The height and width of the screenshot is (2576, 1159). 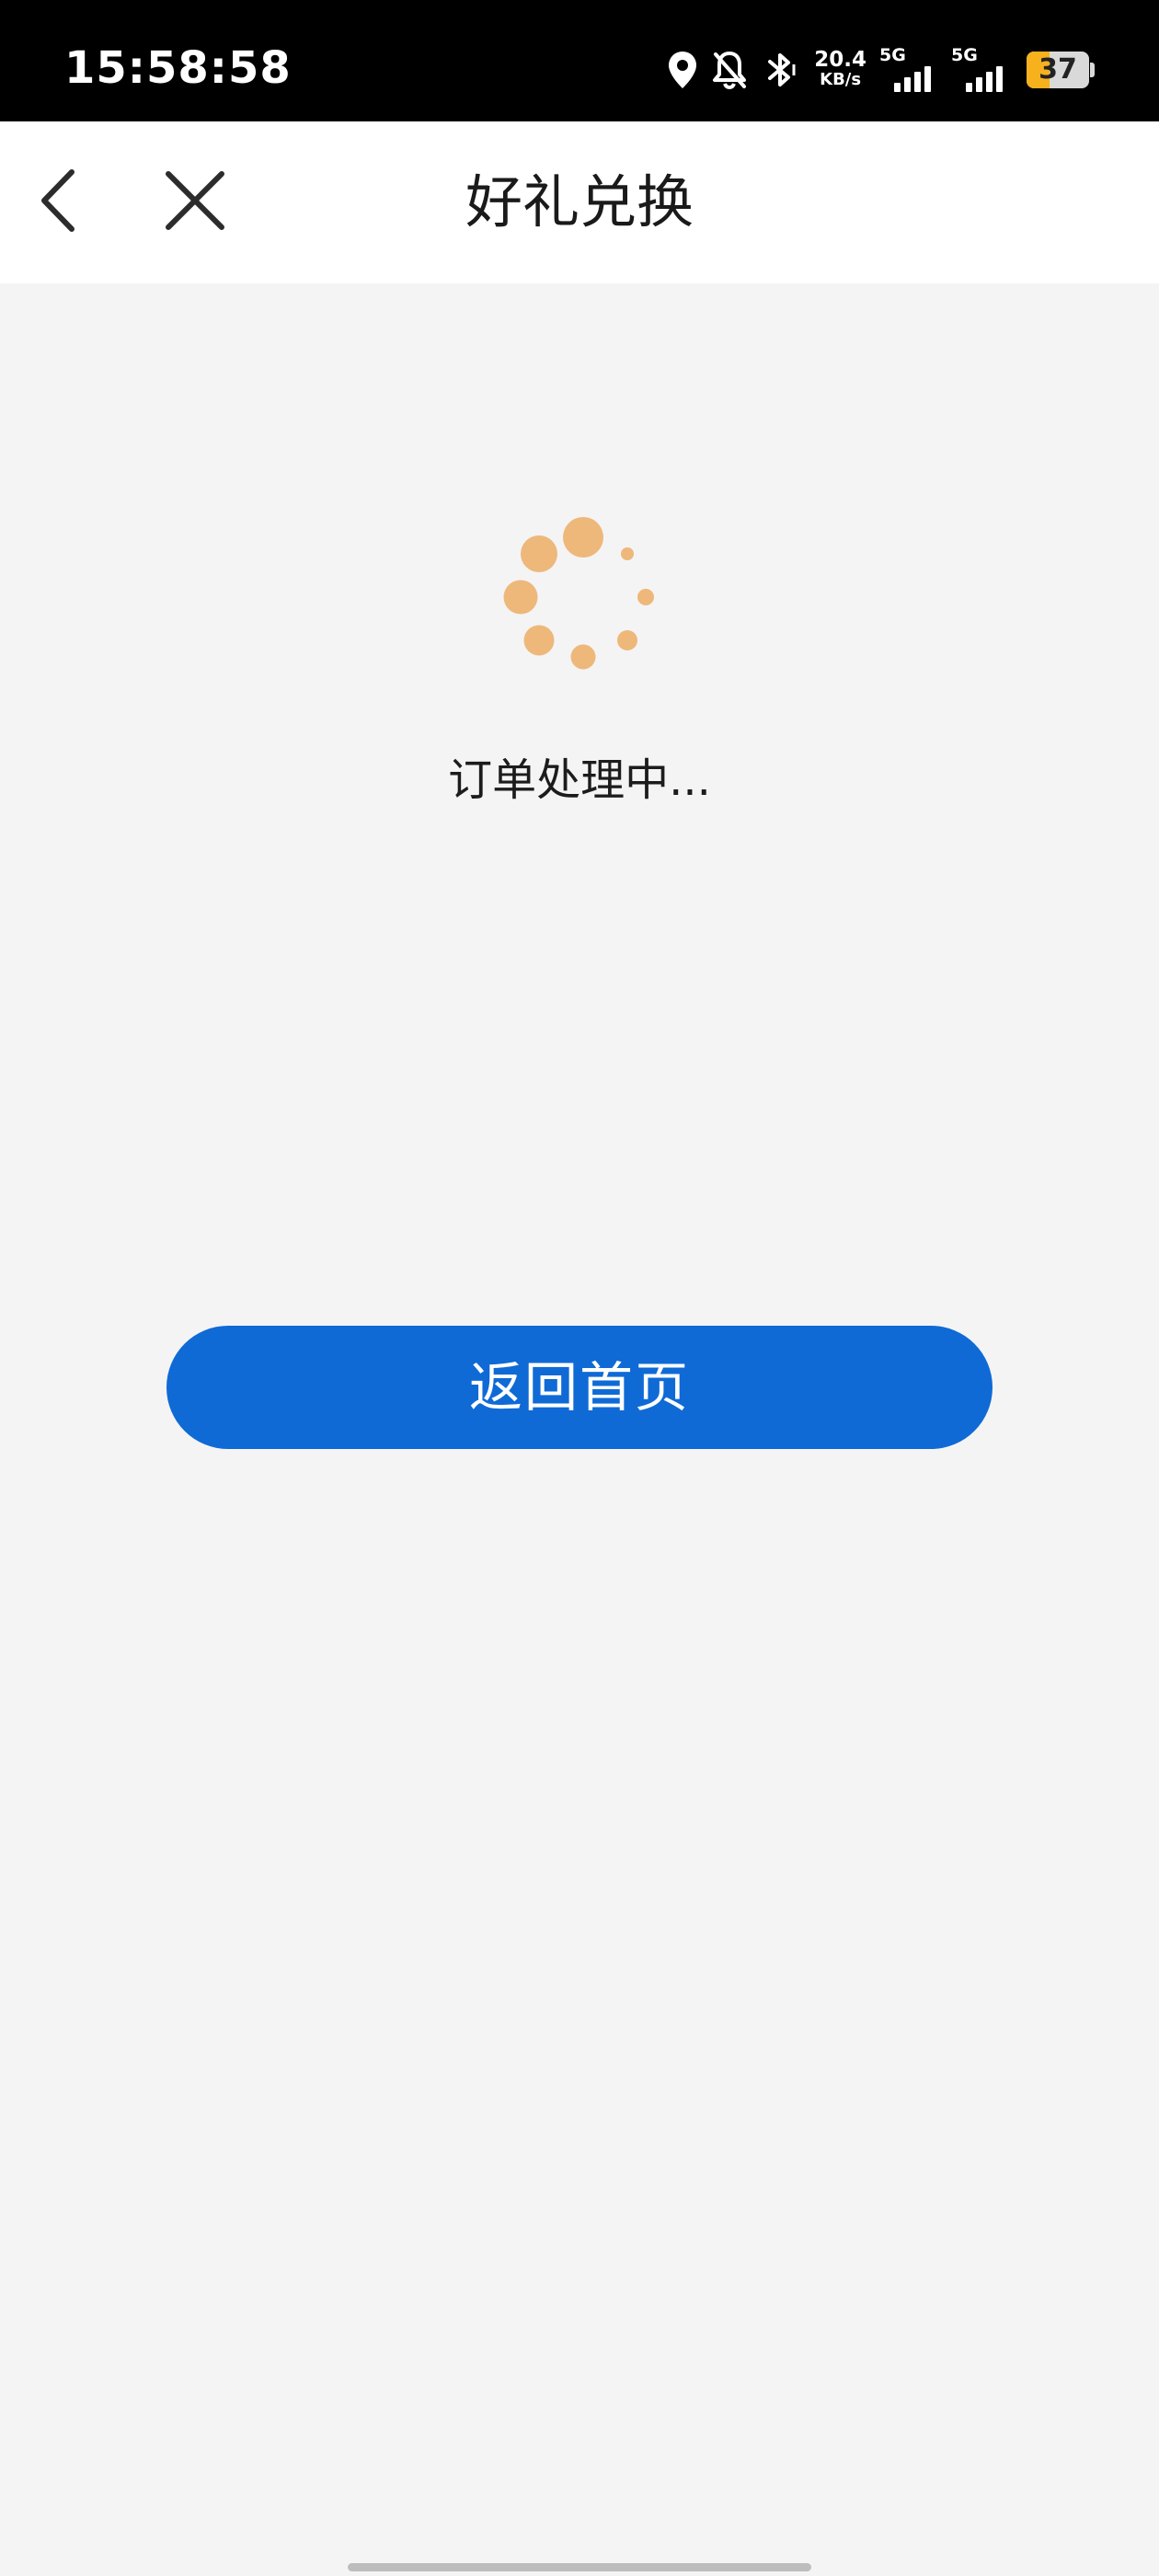 I want to click on return-home-button: 返回首页, so click(x=579, y=1387).